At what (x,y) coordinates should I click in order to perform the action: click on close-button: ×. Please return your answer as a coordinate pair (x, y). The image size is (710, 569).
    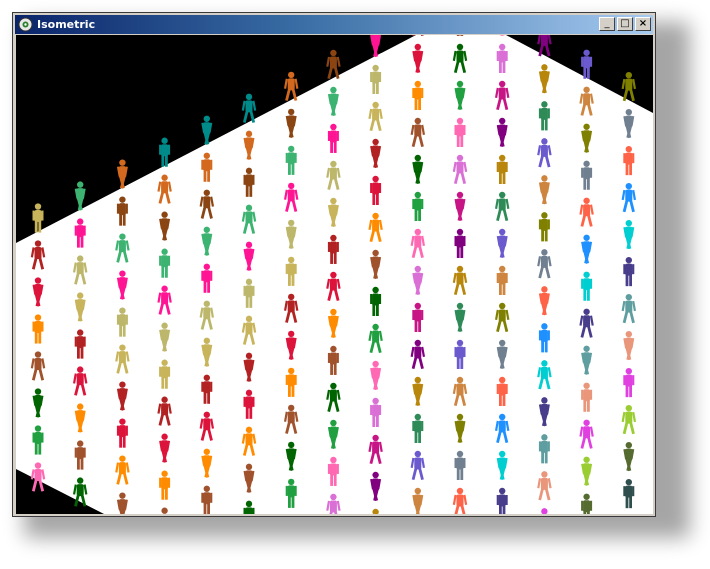
    Looking at the image, I should click on (643, 24).